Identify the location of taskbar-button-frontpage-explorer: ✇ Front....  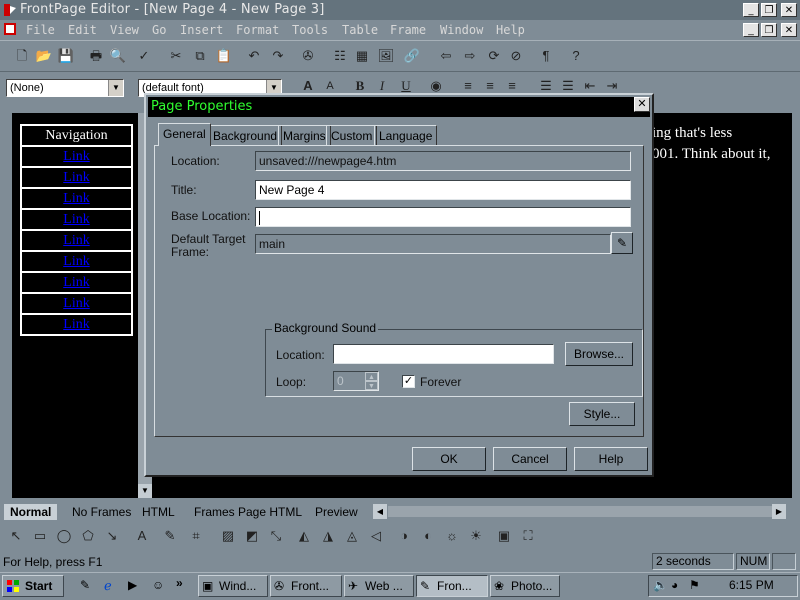
(306, 586).